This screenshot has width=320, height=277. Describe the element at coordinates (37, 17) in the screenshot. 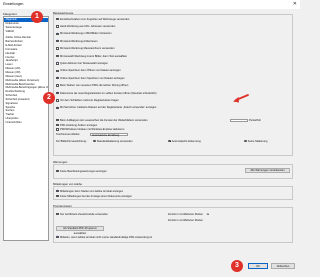

I see `annotation-badge-1: 1` at that location.